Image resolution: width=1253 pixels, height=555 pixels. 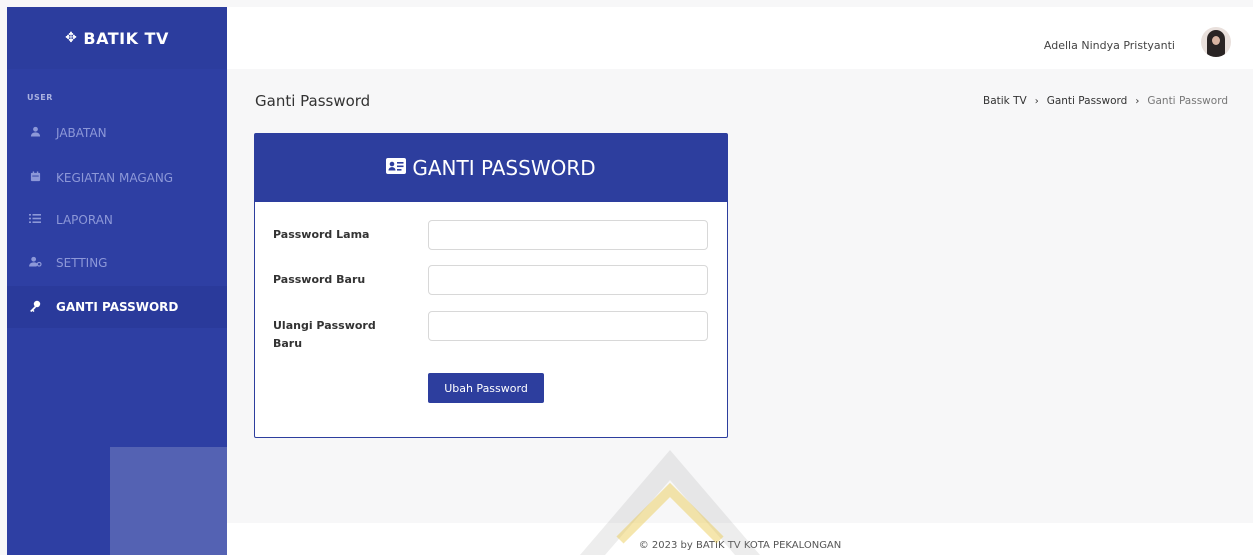 I want to click on sidebar-item-kegiatan-magang: KEGIATAN MAGANG, so click(x=117, y=178).